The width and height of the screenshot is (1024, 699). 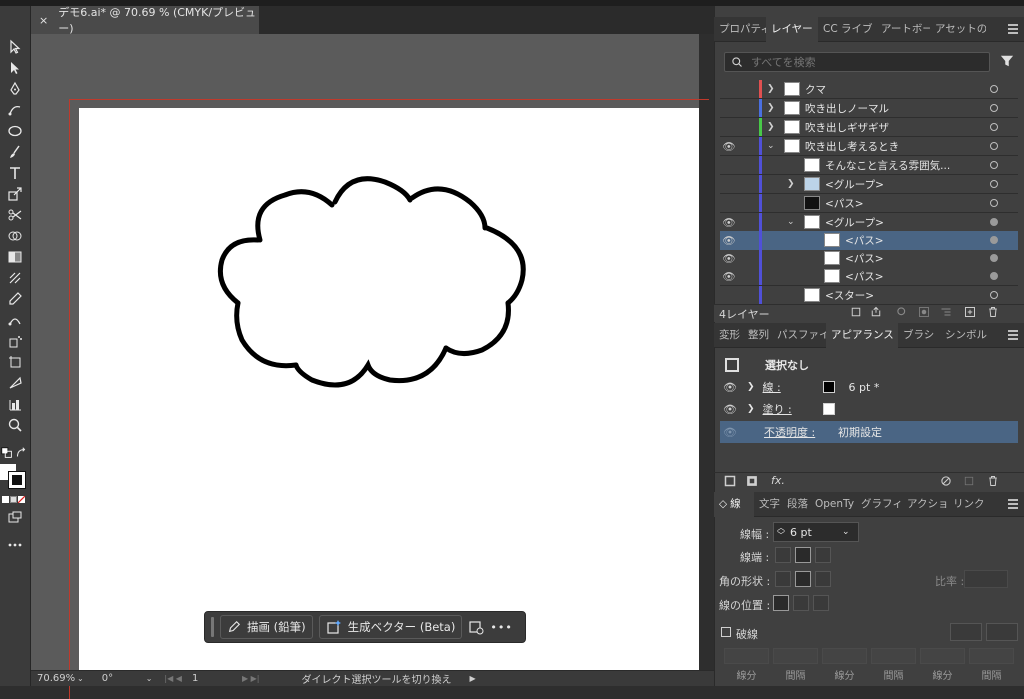 What do you see at coordinates (869, 203) in the screenshot?
I see `layer-row: <パス>` at bounding box center [869, 203].